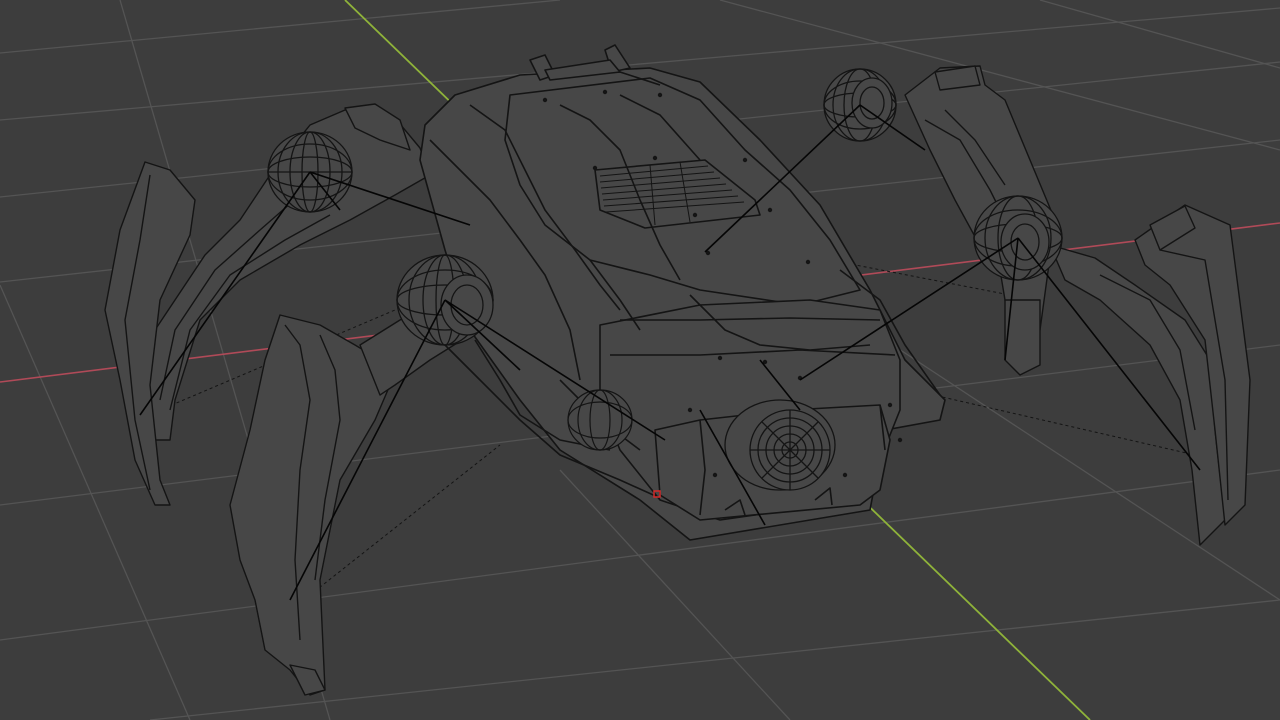 This screenshot has width=1280, height=720. I want to click on leg-front-left, so click(355, 497).